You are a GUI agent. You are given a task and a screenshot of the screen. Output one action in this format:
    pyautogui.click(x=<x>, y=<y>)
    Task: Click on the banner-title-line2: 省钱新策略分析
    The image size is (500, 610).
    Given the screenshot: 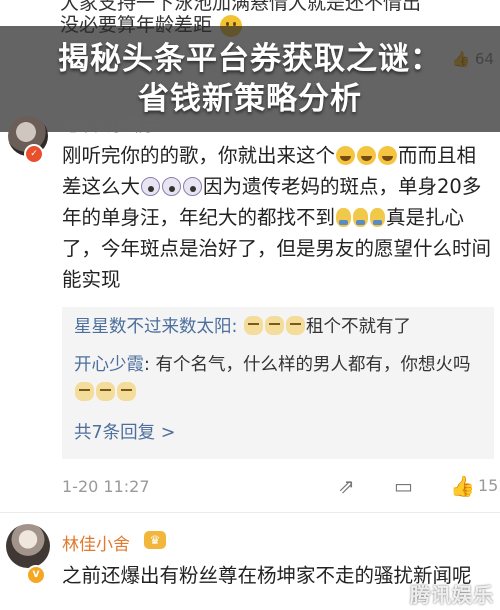 What is the action you would take?
    pyautogui.click(x=250, y=99)
    